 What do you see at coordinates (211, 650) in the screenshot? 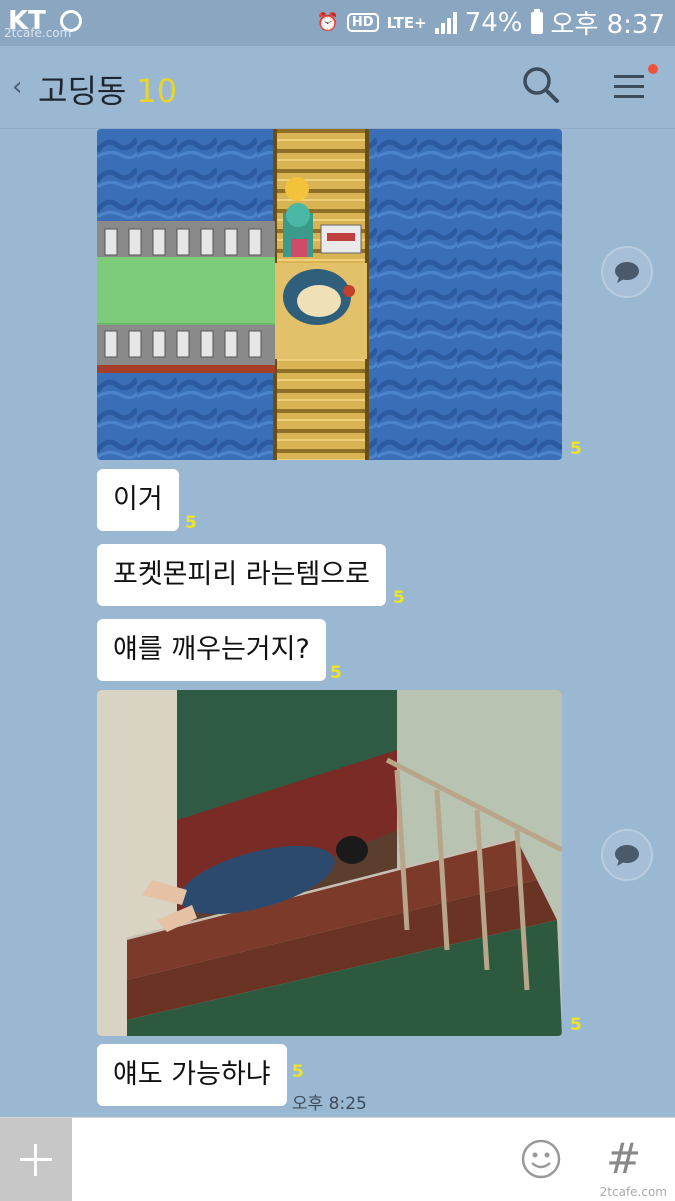
I see `message-bubble: 얘를 깨우는거지?` at bounding box center [211, 650].